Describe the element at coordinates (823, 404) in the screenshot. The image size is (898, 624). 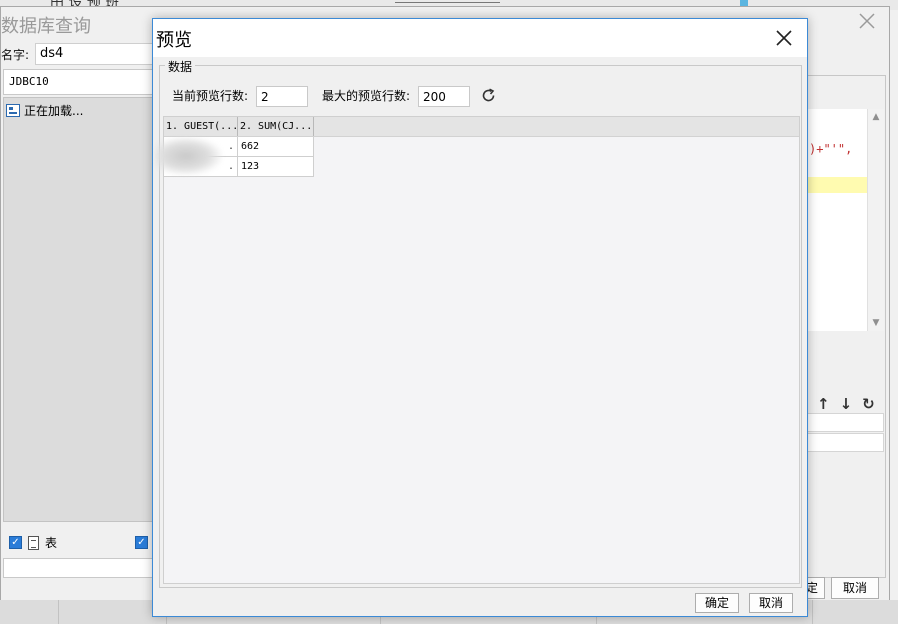
I see `arrow-up-icon: ↑` at that location.